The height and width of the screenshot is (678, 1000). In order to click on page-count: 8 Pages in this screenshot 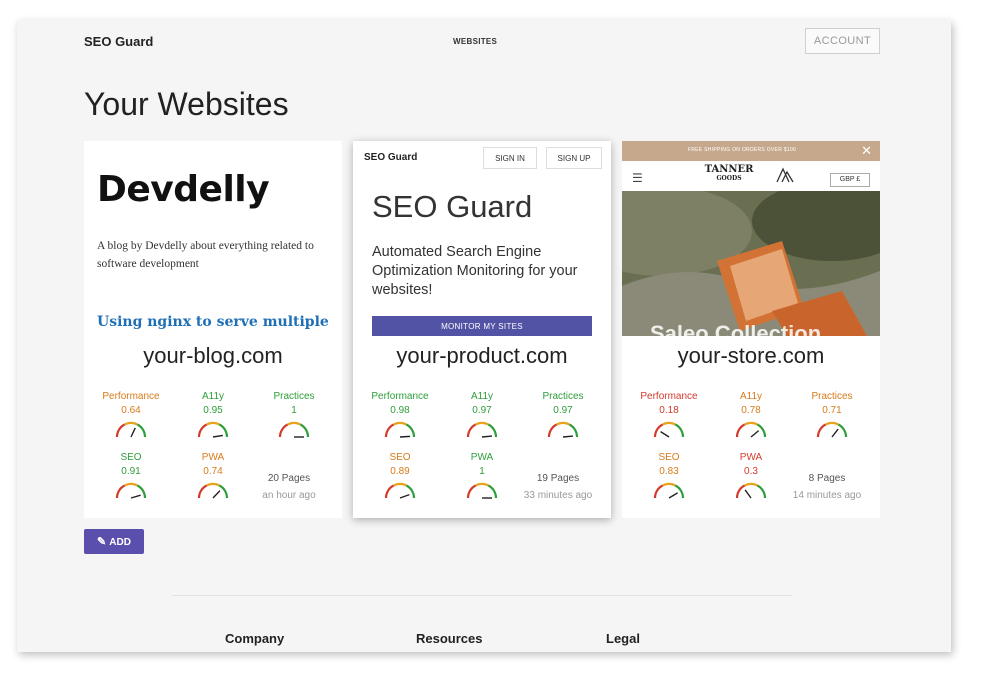, I will do `click(827, 478)`.